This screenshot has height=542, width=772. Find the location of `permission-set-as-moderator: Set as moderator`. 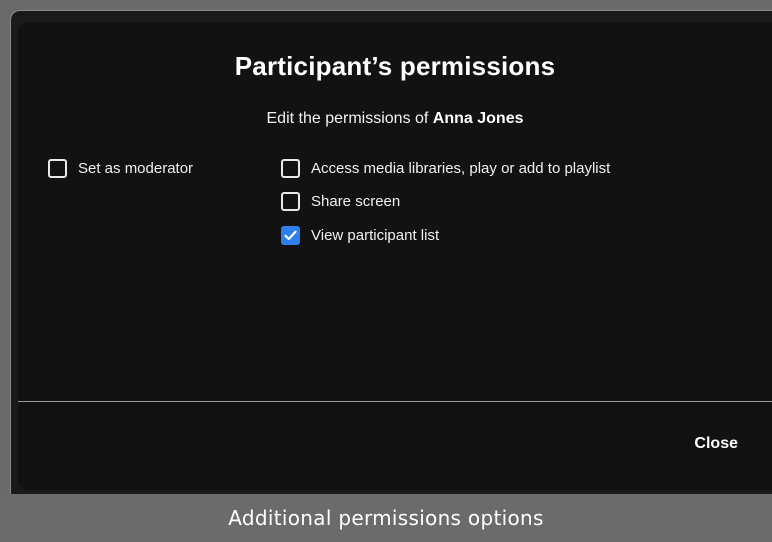

permission-set-as-moderator: Set as moderator is located at coordinates (120, 168).